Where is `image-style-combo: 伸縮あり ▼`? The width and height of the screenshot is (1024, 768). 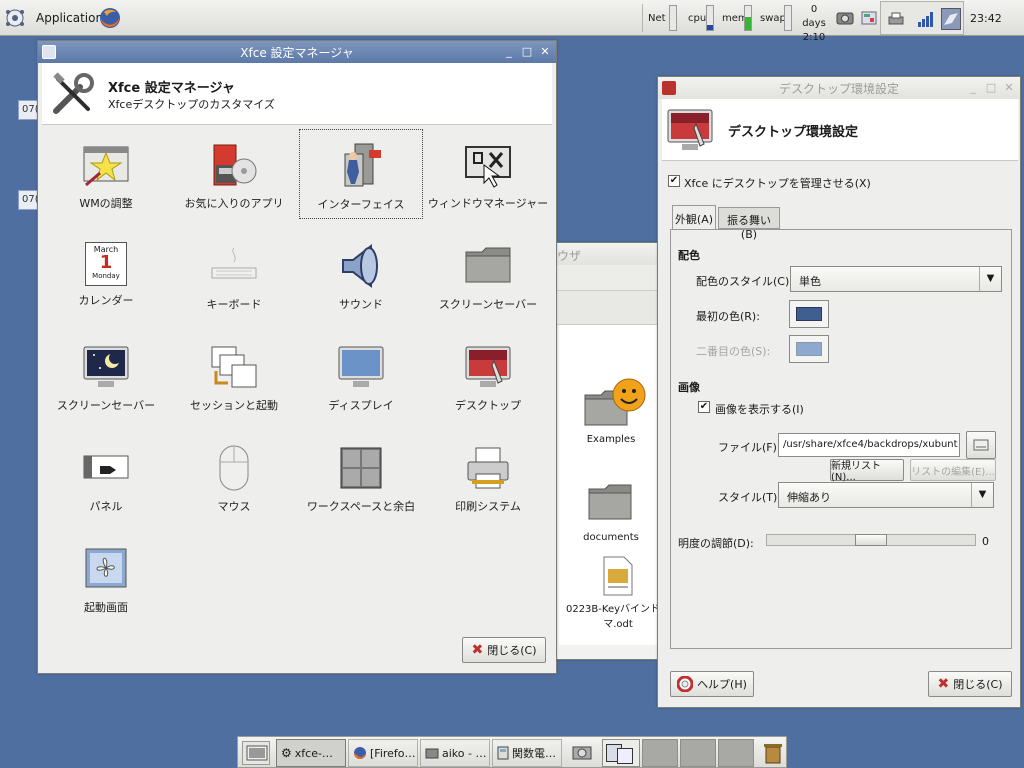 image-style-combo: 伸縮あり ▼ is located at coordinates (886, 495).